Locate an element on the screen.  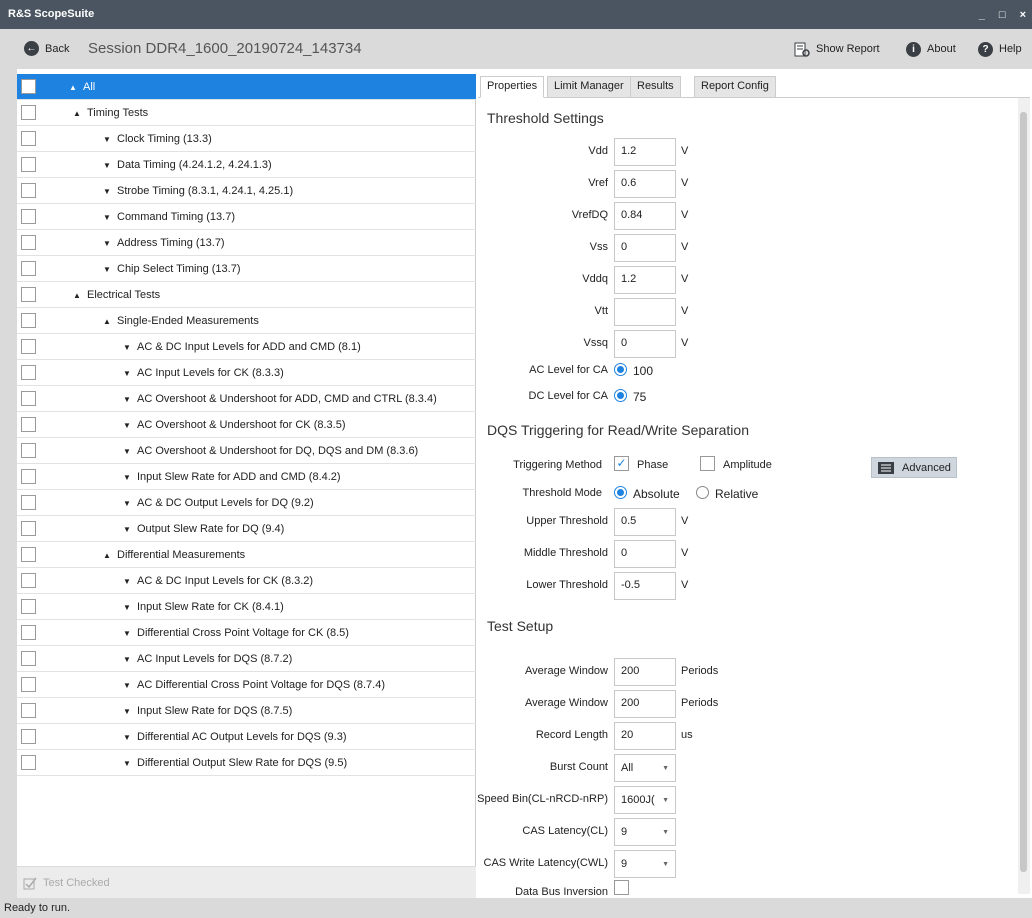
average-window-input: 200 is located at coordinates (645, 672).